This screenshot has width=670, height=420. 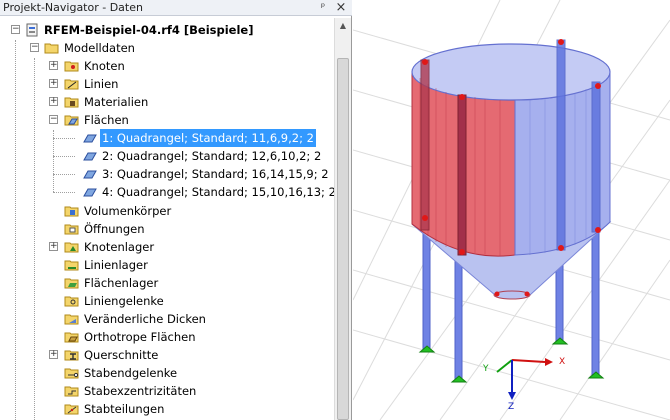 What do you see at coordinates (51, 48) in the screenshot?
I see `folder-open-icon` at bounding box center [51, 48].